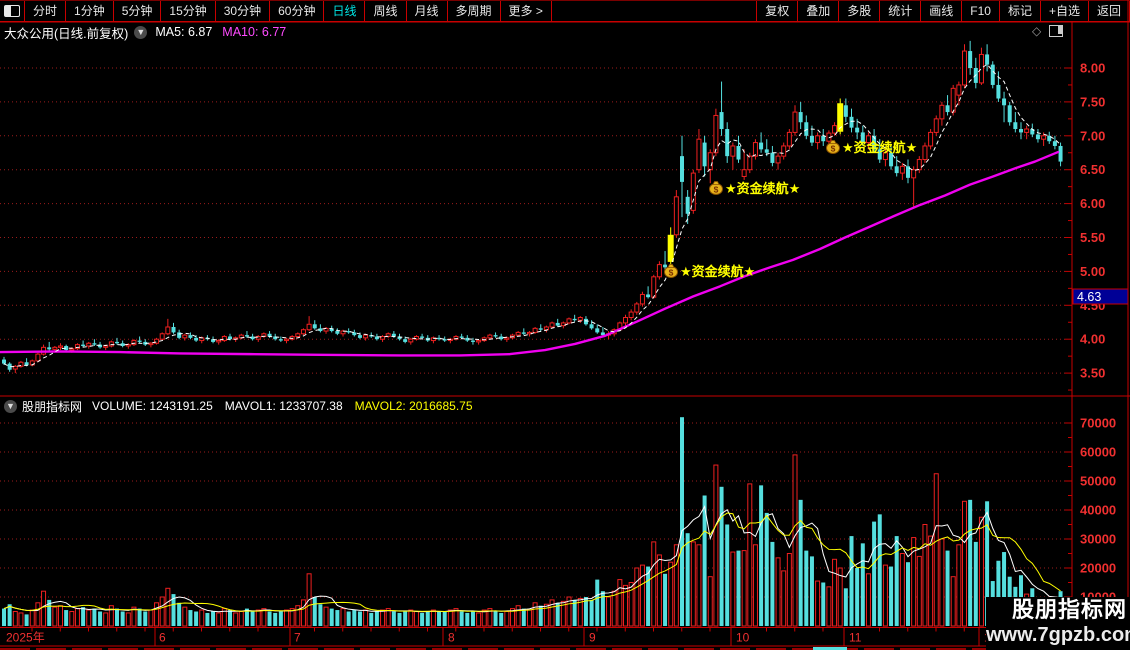 This screenshot has height=650, width=1130. Describe the element at coordinates (451, 638) in the screenshot. I see `month-label: 8` at that location.